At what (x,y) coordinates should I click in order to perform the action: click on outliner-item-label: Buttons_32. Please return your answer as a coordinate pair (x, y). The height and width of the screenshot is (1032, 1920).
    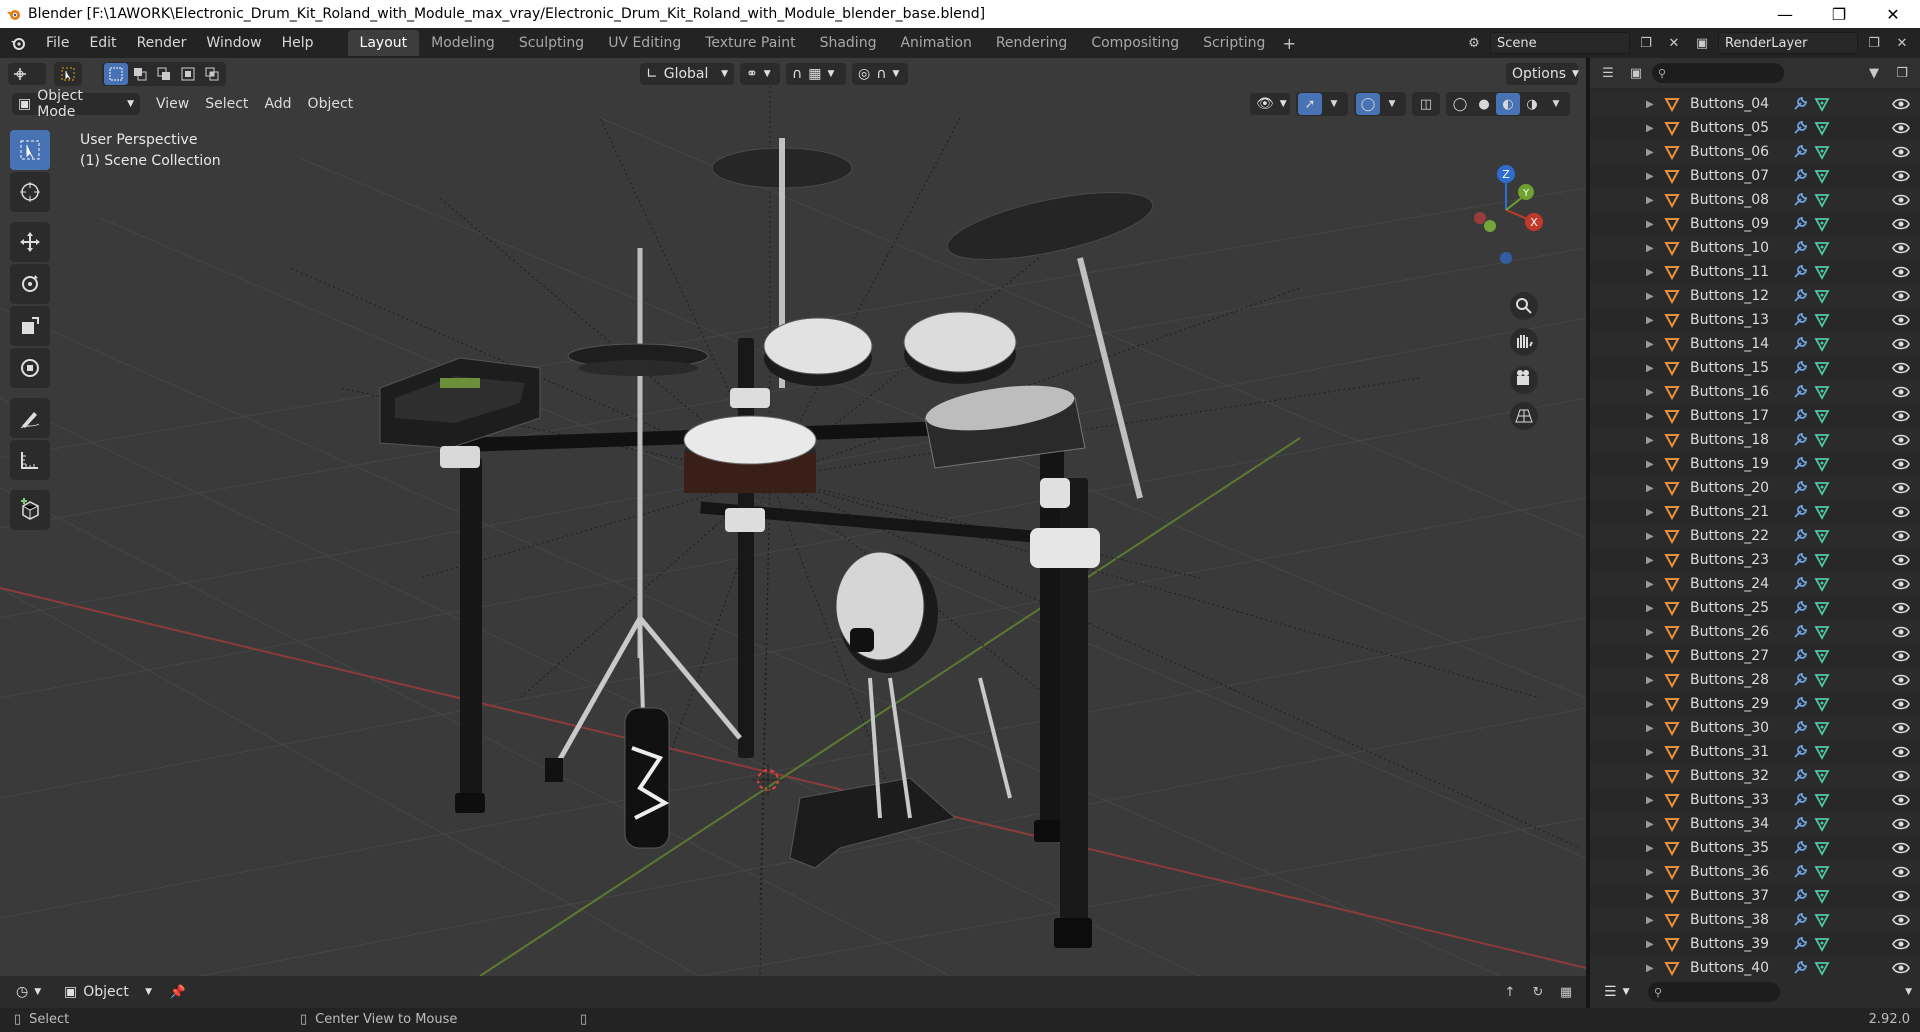
    Looking at the image, I should click on (1738, 776).